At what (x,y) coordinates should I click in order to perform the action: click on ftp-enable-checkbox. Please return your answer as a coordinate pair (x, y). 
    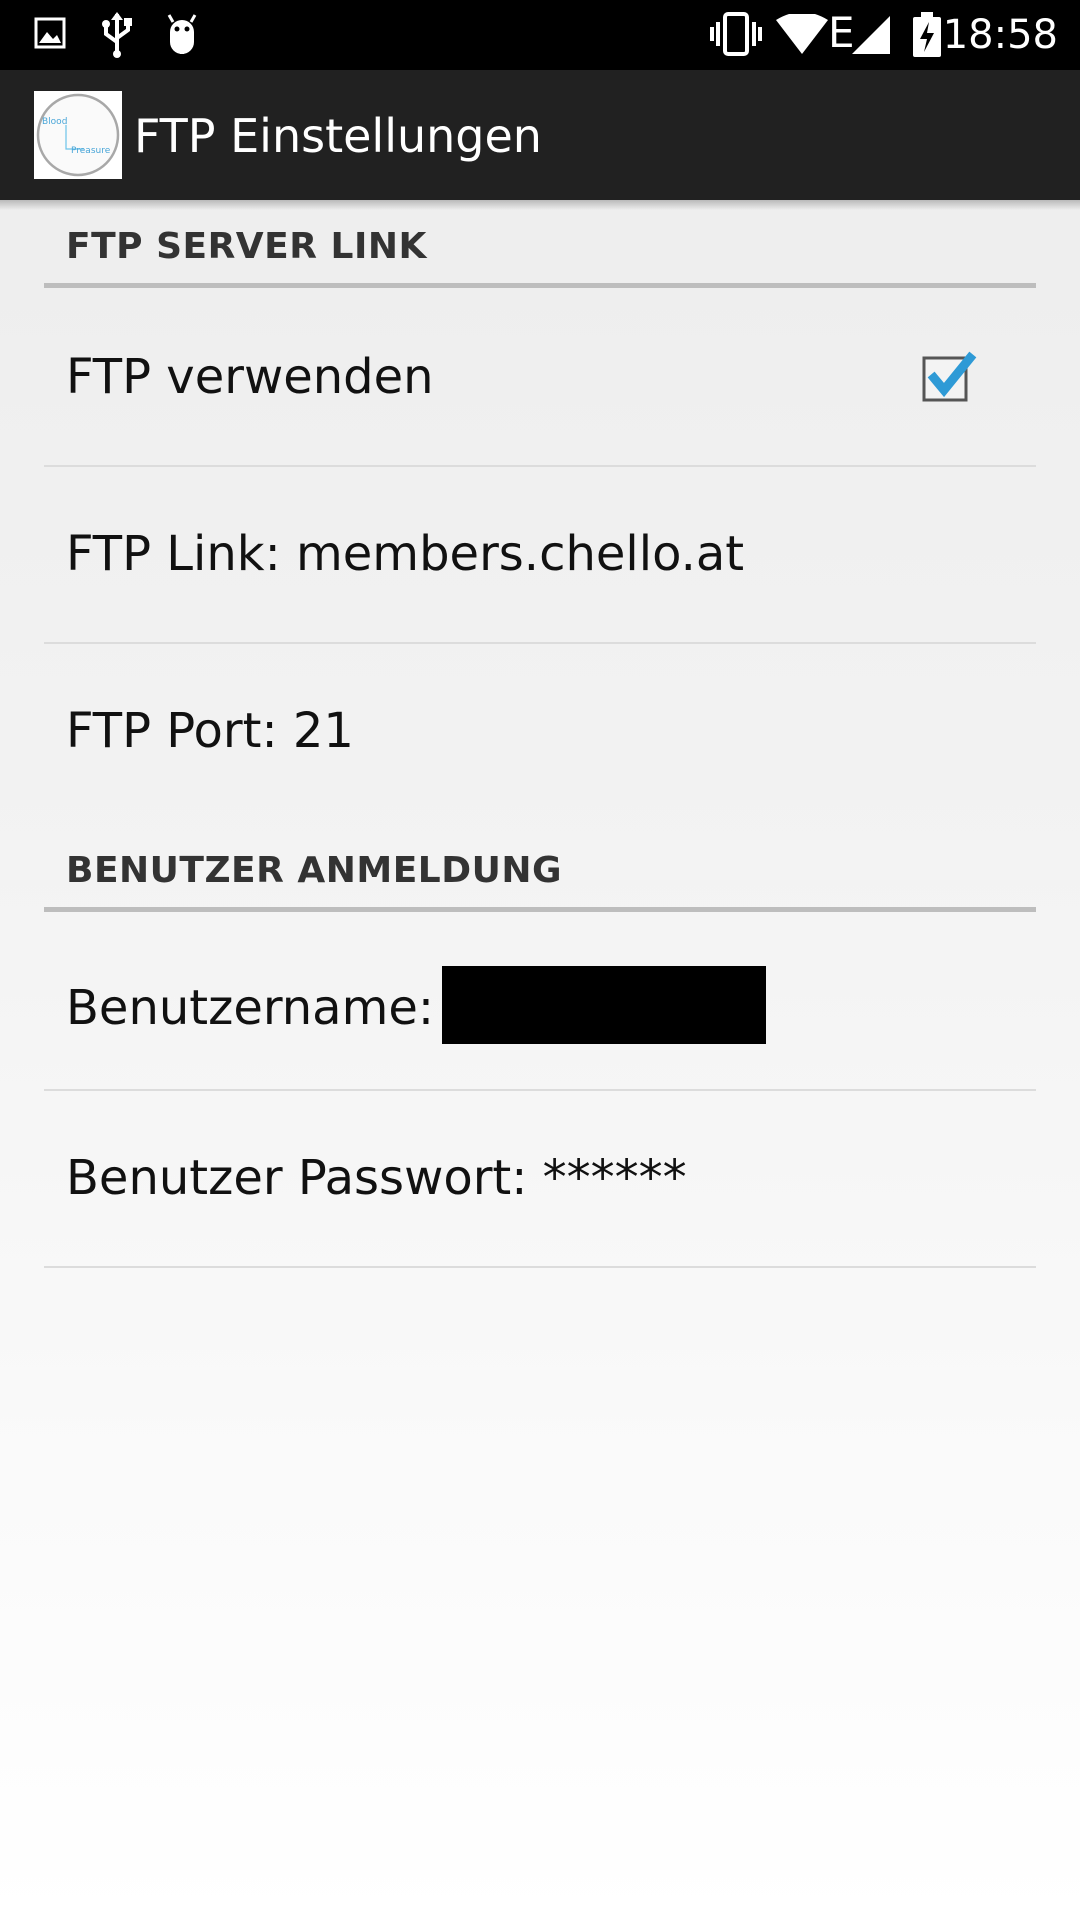
    Looking at the image, I should click on (950, 378).